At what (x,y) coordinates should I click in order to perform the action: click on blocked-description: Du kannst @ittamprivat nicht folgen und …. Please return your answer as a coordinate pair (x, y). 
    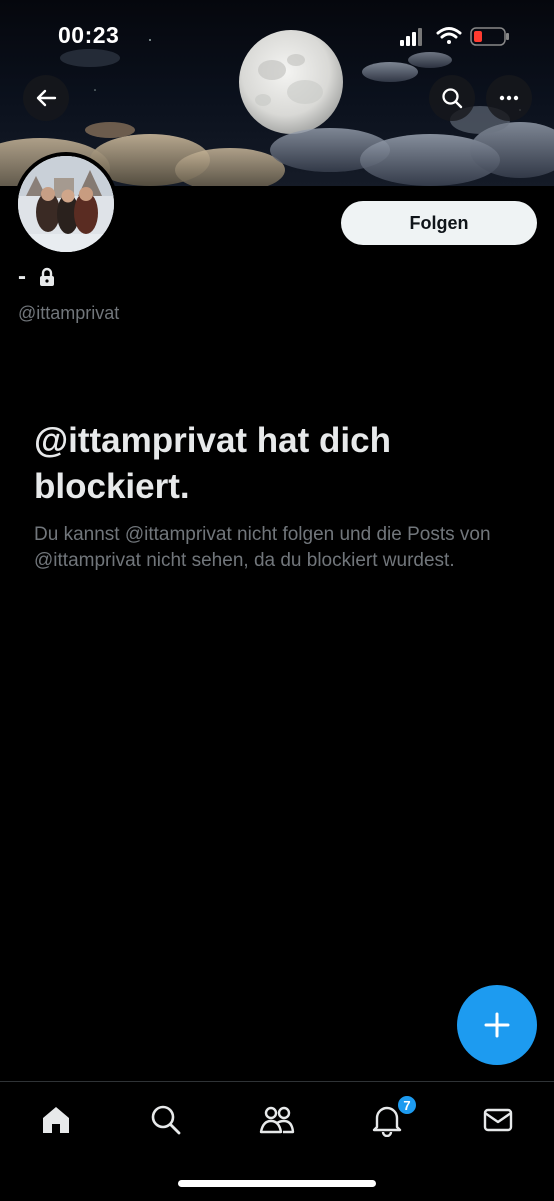
    Looking at the image, I should click on (262, 547).